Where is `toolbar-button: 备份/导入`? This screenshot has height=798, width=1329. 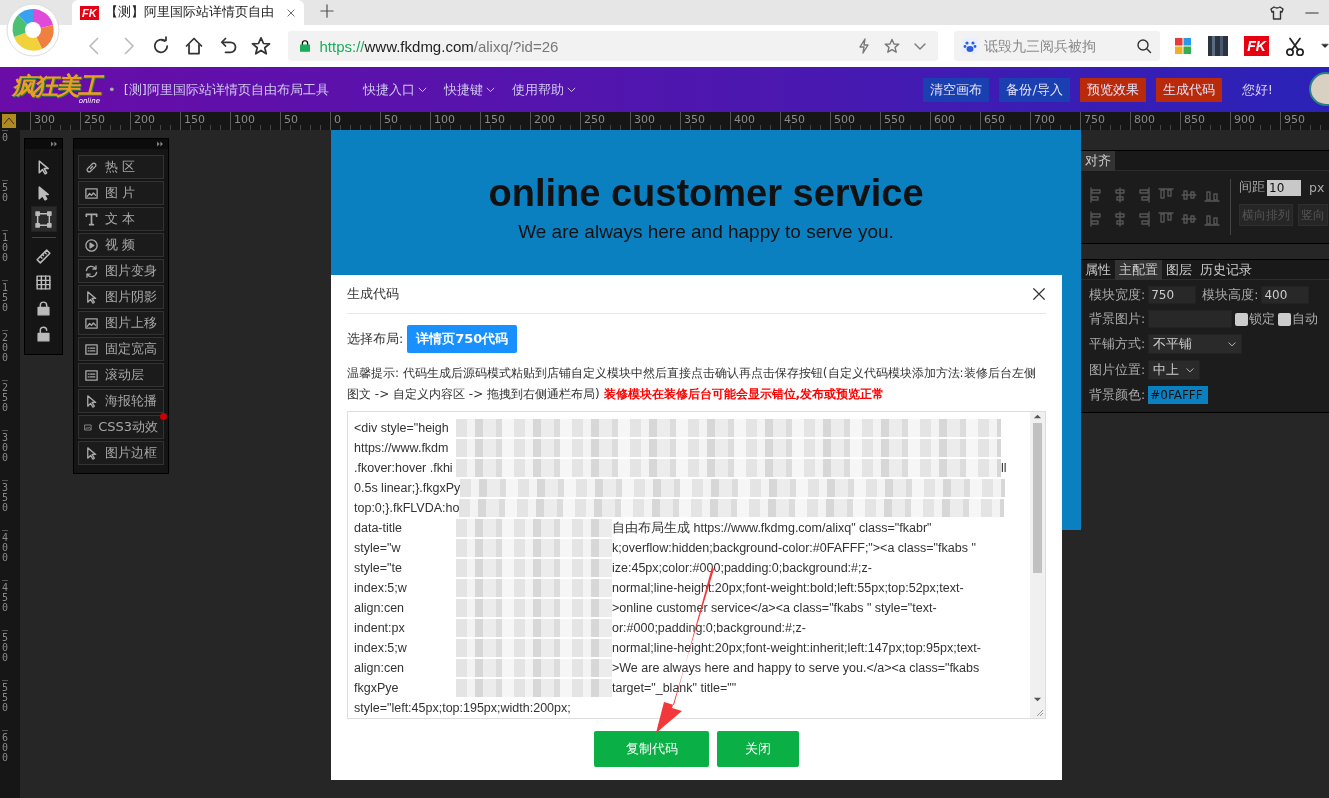 toolbar-button: 备份/导入 is located at coordinates (1034, 89).